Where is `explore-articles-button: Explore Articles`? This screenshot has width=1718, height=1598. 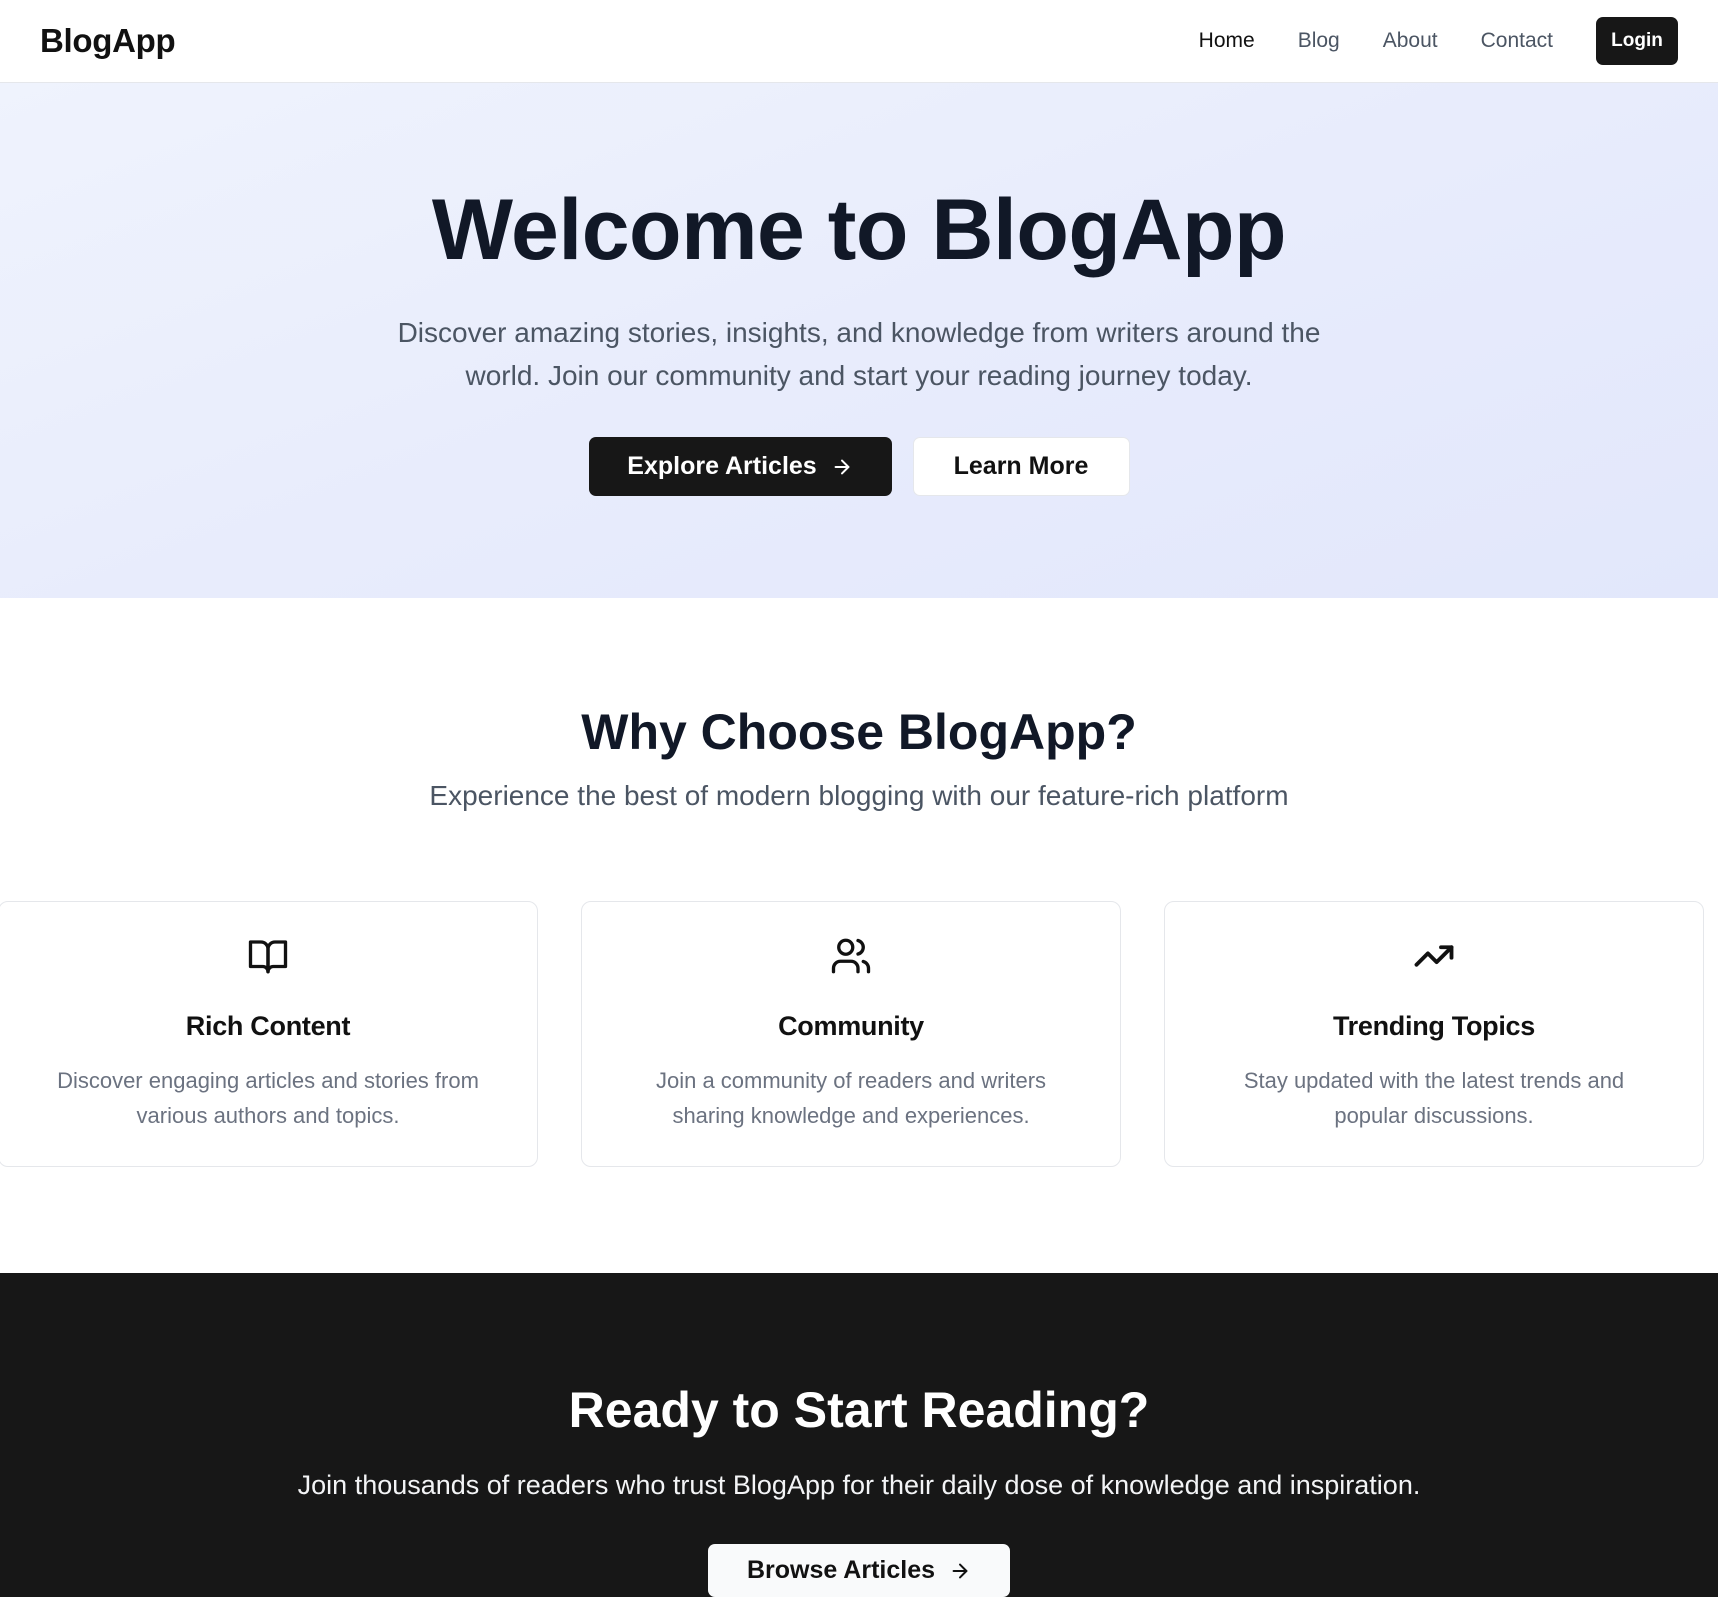
explore-articles-button: Explore Articles is located at coordinates (740, 466).